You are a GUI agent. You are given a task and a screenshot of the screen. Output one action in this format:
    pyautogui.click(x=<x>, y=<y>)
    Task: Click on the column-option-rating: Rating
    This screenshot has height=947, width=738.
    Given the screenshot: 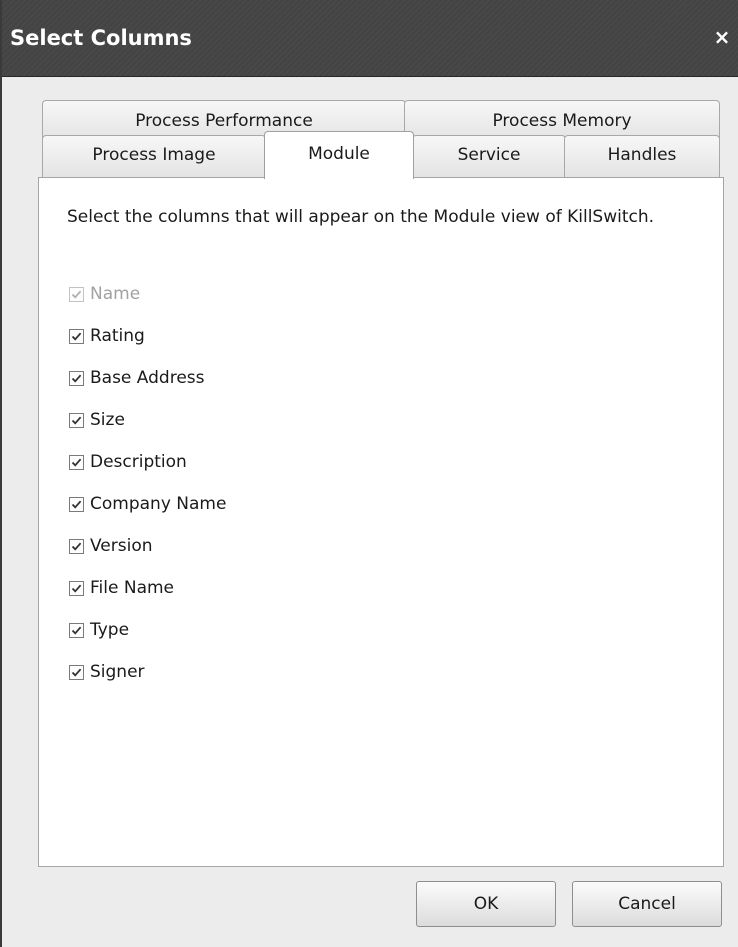 What is the action you would take?
    pyautogui.click(x=107, y=336)
    